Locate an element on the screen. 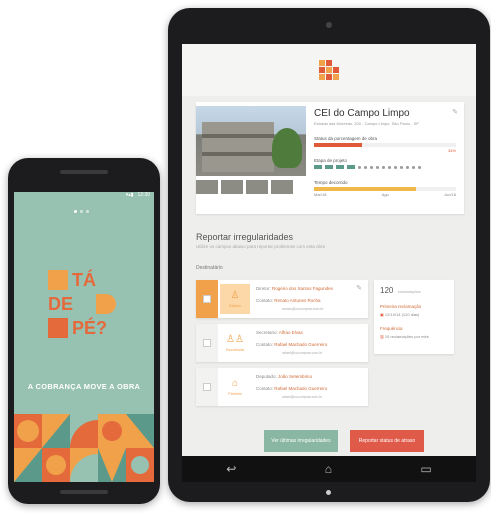  stage-steps is located at coordinates (385, 167).